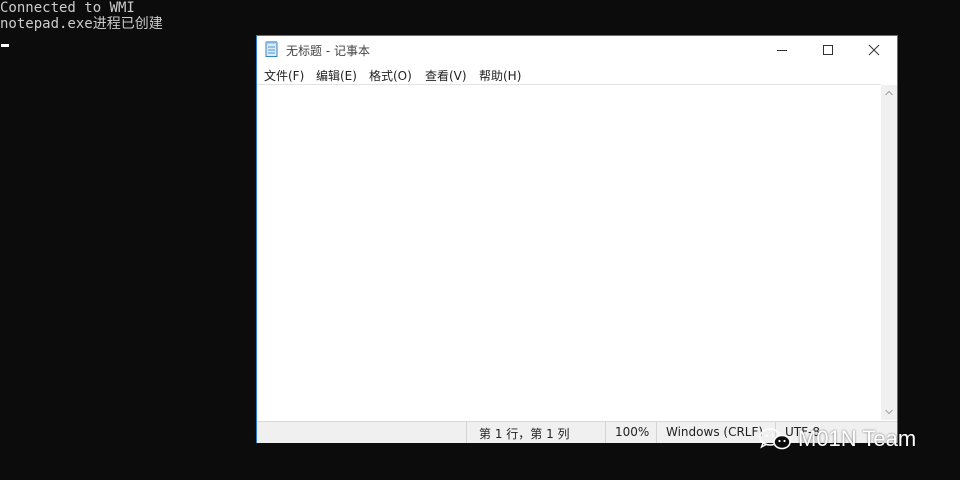  I want to click on status-segment-zoom: 100%, so click(630, 432).